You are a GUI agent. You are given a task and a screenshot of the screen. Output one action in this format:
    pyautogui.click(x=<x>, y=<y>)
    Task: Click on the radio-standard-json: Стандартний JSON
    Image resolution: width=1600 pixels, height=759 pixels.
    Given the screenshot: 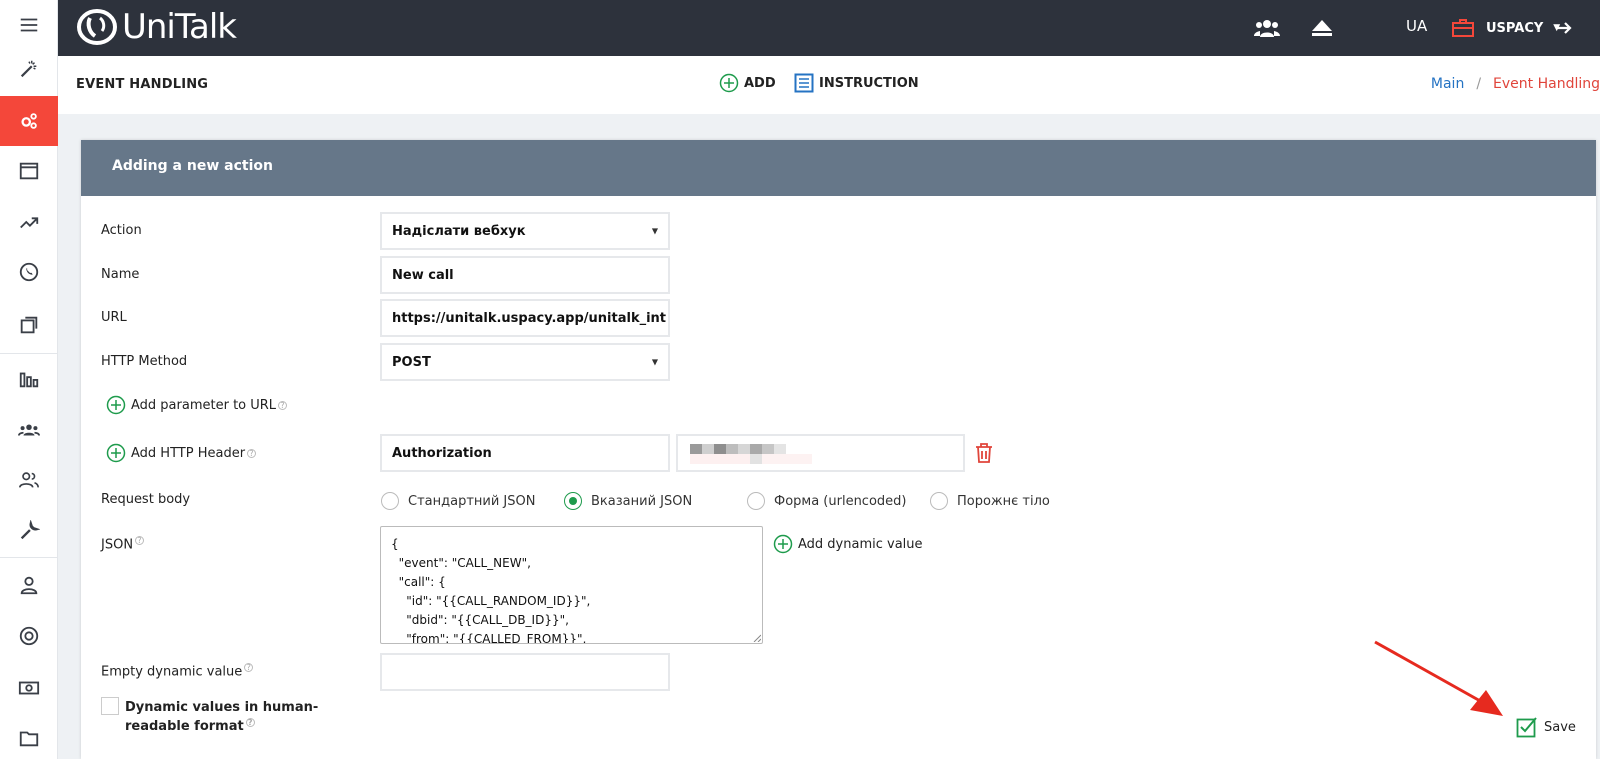 What is the action you would take?
    pyautogui.click(x=458, y=501)
    